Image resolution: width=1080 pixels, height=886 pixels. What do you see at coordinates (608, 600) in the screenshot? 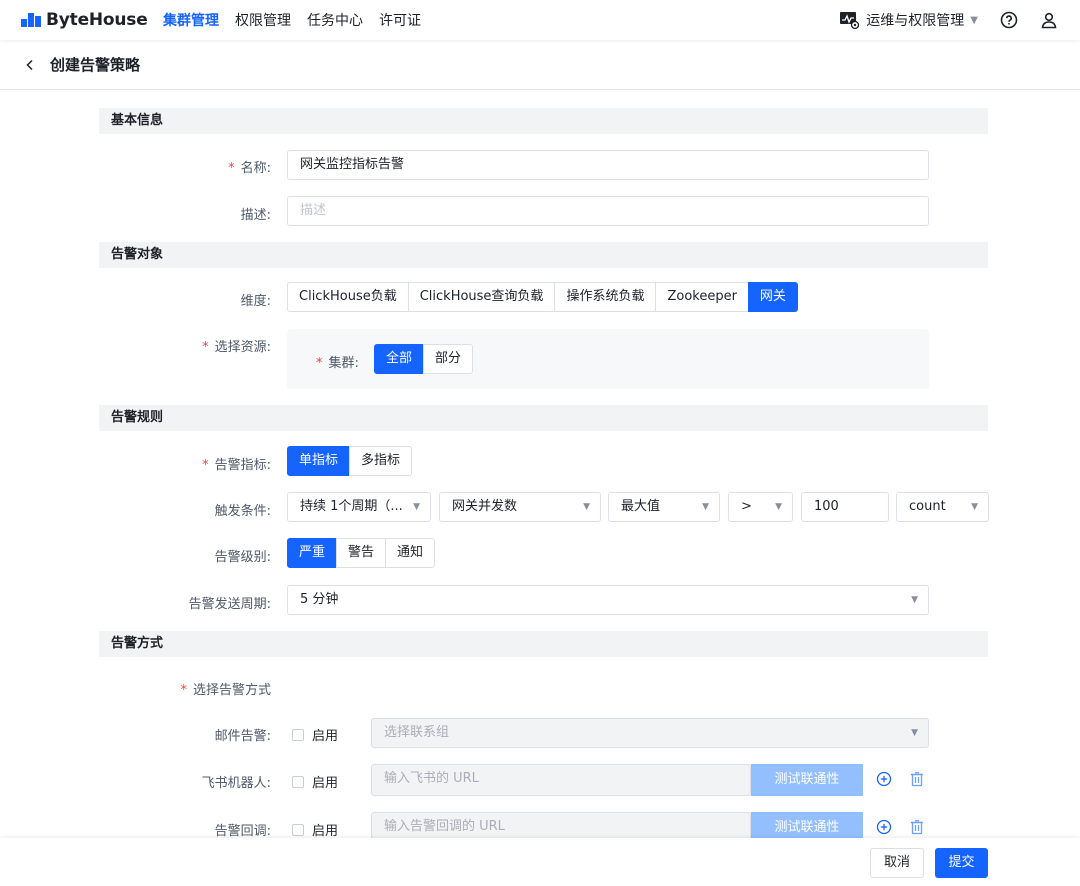
I see `interval-select: 5 分钟▼` at bounding box center [608, 600].